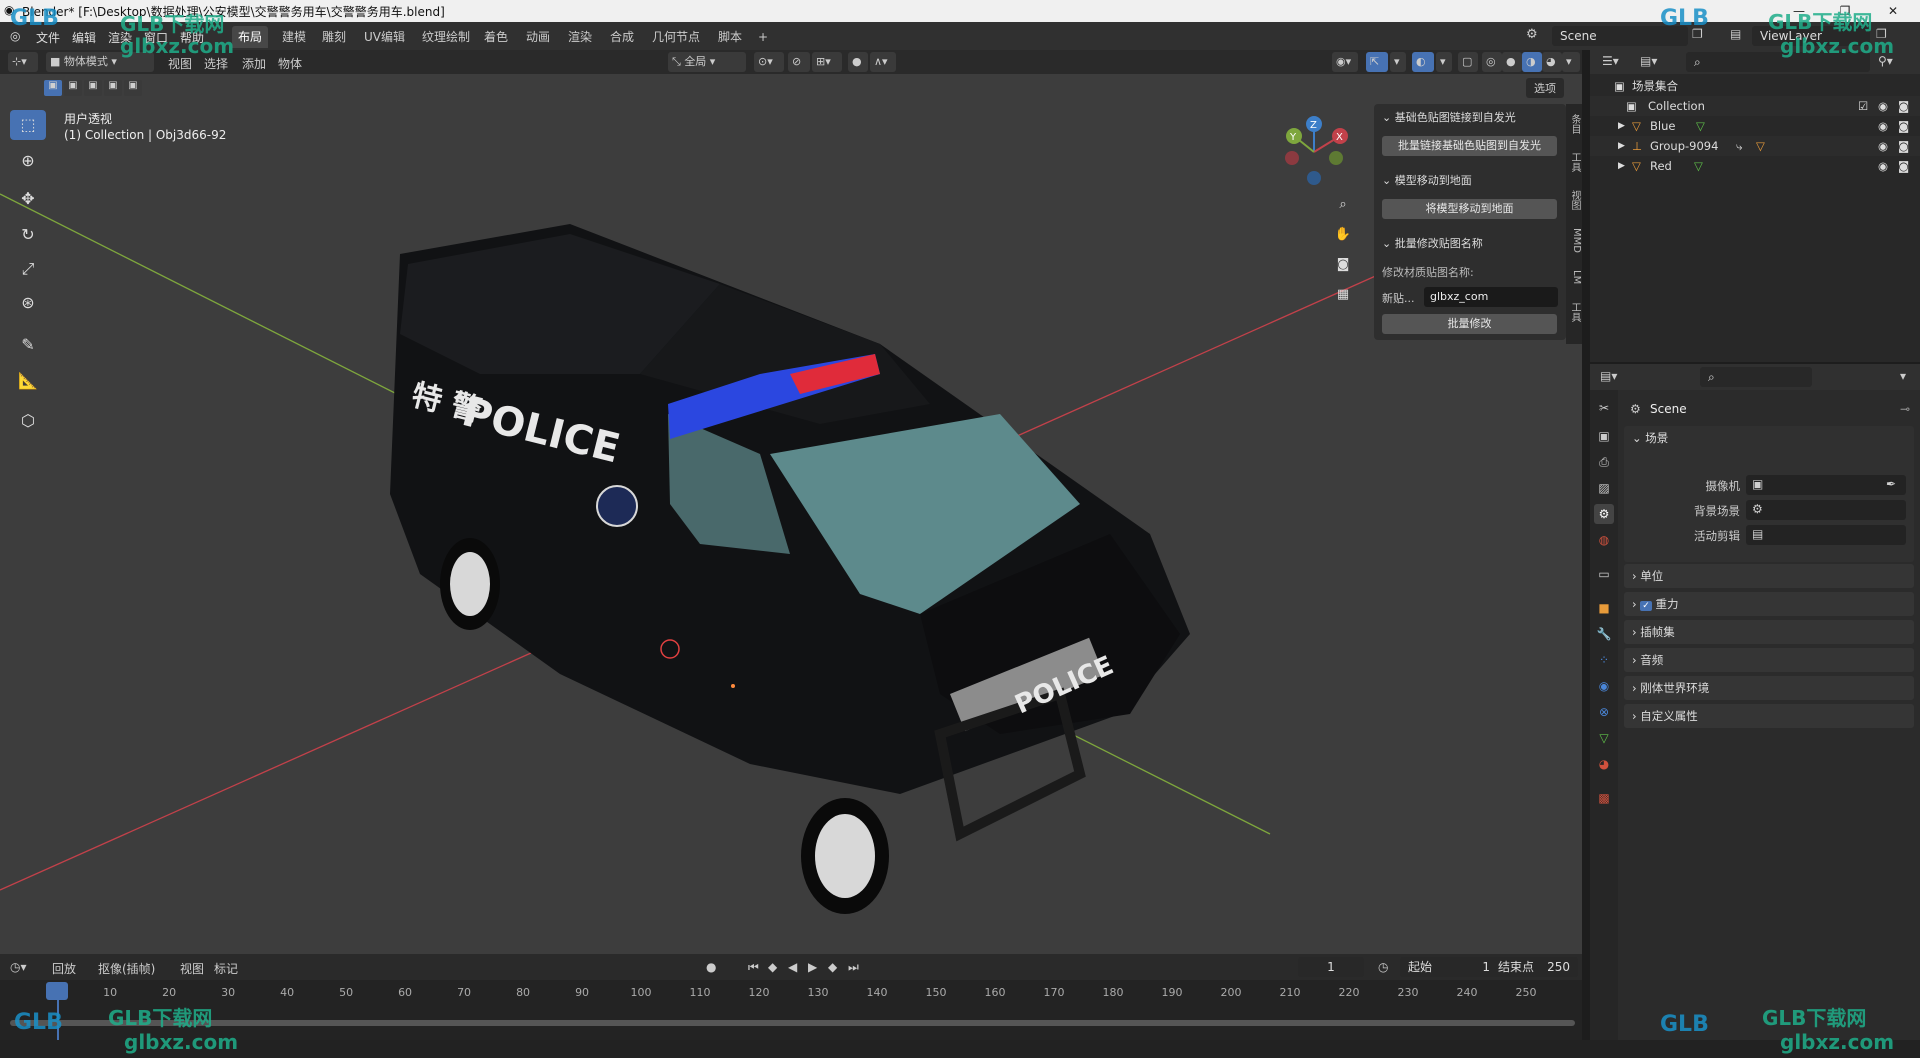 Image resolution: width=1920 pixels, height=1058 pixels. What do you see at coordinates (126, 968) in the screenshot?
I see `menu-keying: 抠像(插帧)` at bounding box center [126, 968].